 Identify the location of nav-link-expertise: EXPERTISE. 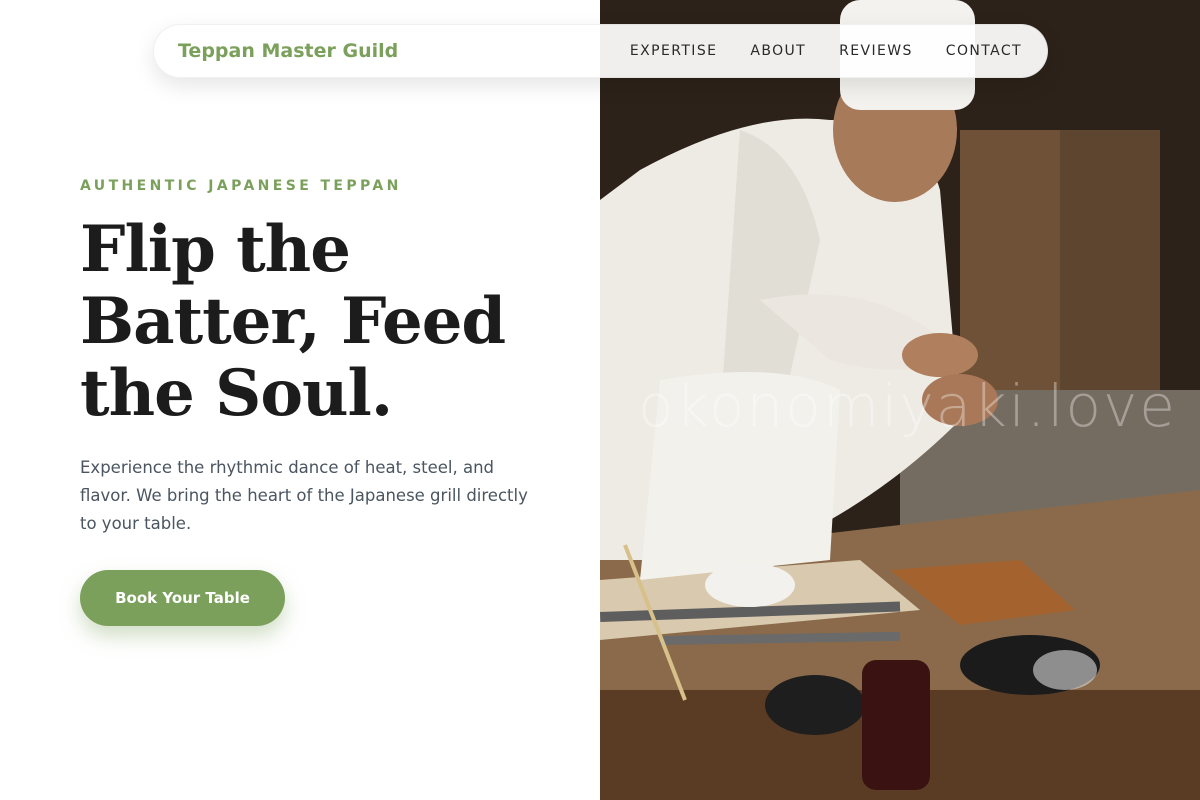
(673, 51).